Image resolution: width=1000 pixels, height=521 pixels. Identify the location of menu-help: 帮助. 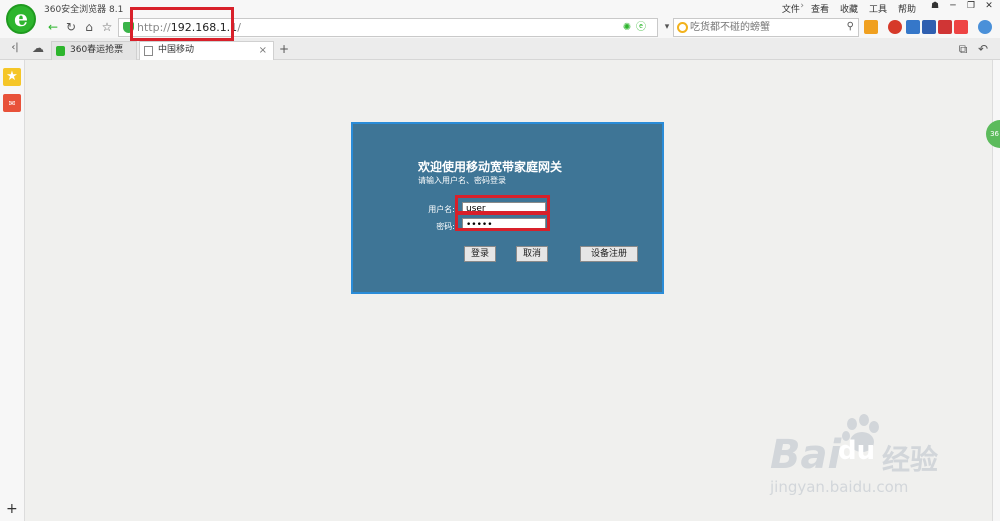
(907, 8).